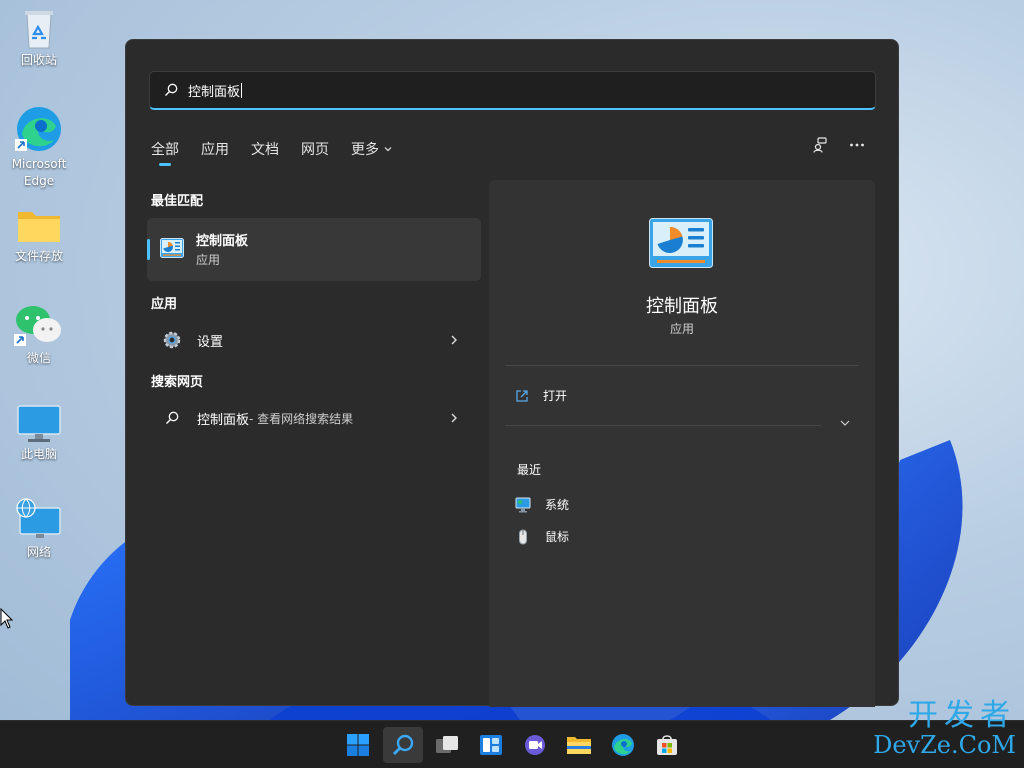  I want to click on monitor-icon, so click(39, 423).